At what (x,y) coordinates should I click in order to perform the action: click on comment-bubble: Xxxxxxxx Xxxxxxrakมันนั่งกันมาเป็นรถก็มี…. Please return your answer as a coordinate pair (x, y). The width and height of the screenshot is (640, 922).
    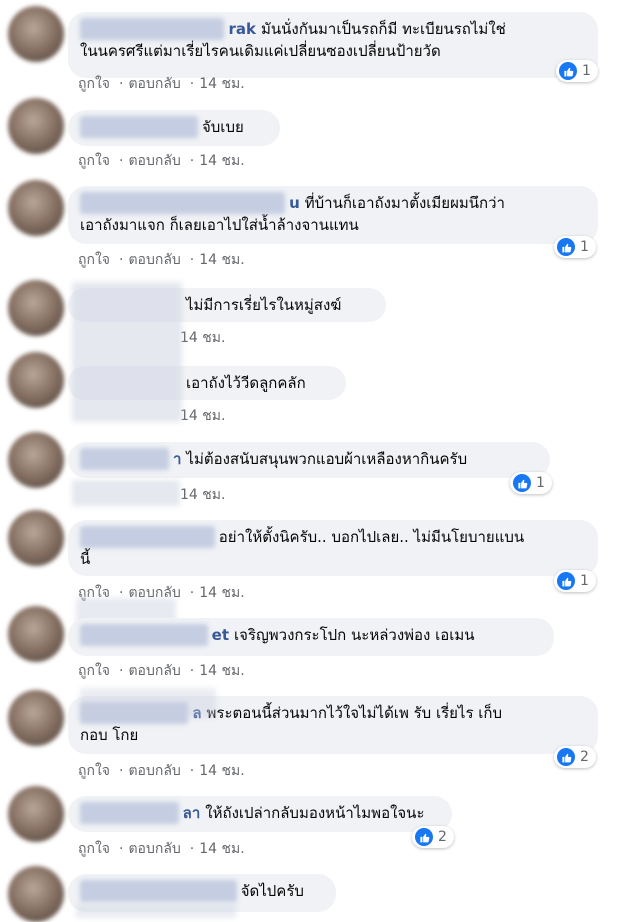
    Looking at the image, I should click on (333, 45).